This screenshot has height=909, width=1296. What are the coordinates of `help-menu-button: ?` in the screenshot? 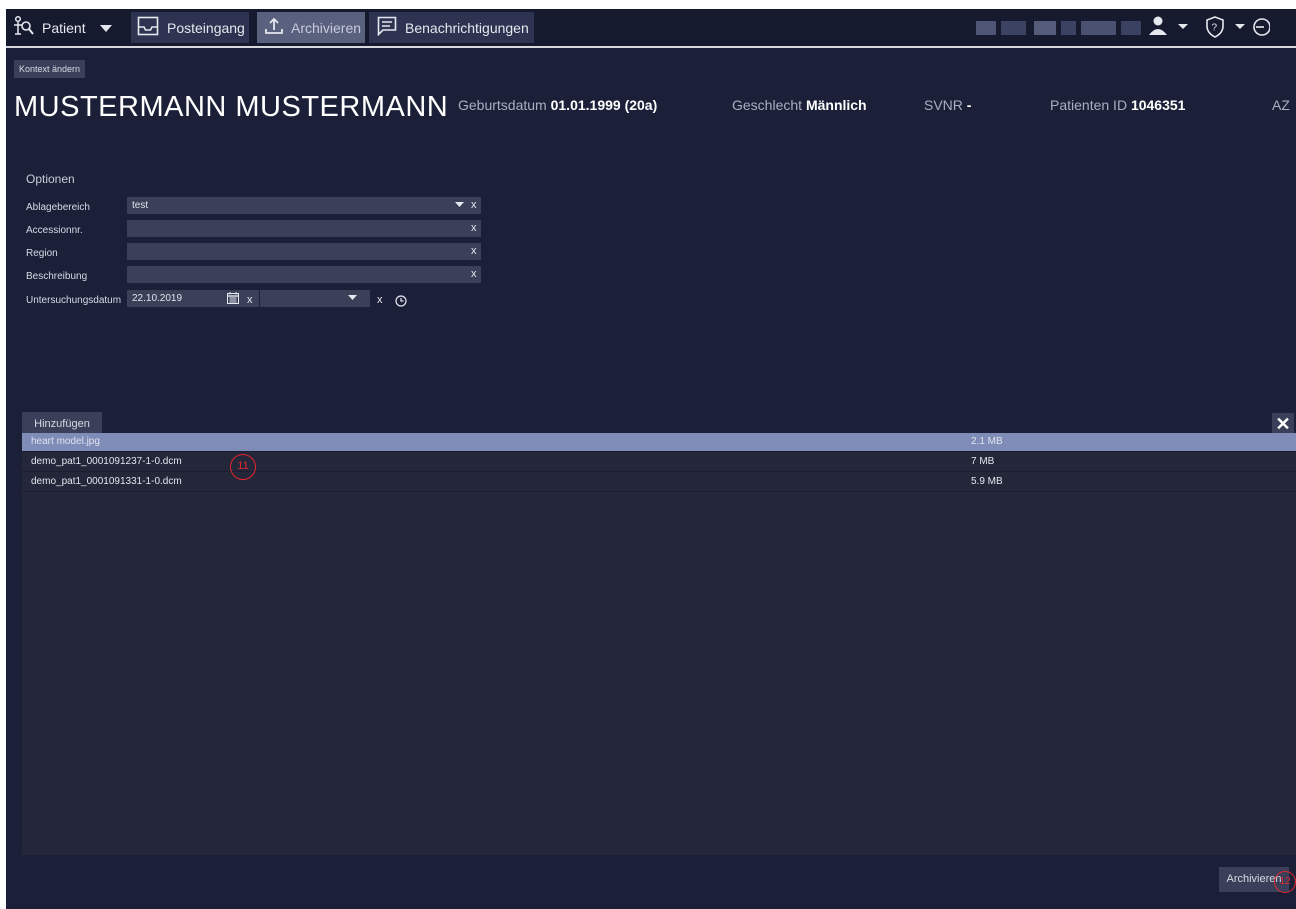 It's located at (1237, 29).